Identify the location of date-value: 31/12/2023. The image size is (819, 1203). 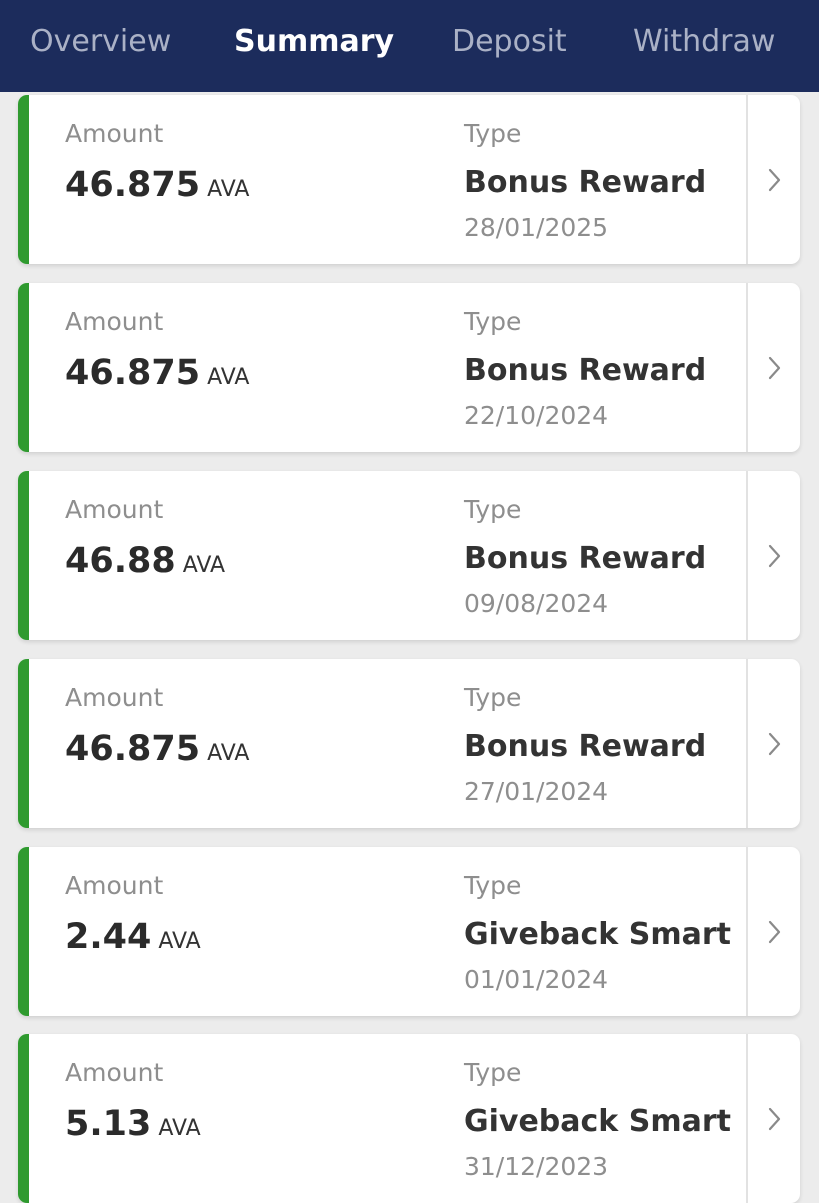
(536, 1166).